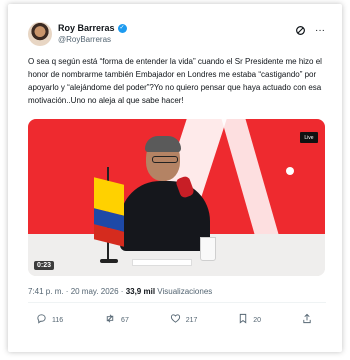 This screenshot has height=360, width=350. I want to click on video-frame-glasses, so click(165, 159).